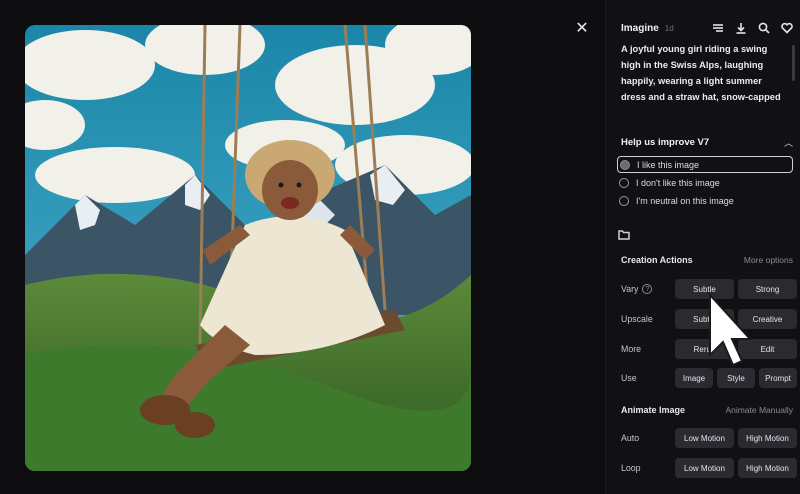 The width and height of the screenshot is (800, 494). Describe the element at coordinates (705, 164) in the screenshot. I see `feedback-like: I like this image` at that location.